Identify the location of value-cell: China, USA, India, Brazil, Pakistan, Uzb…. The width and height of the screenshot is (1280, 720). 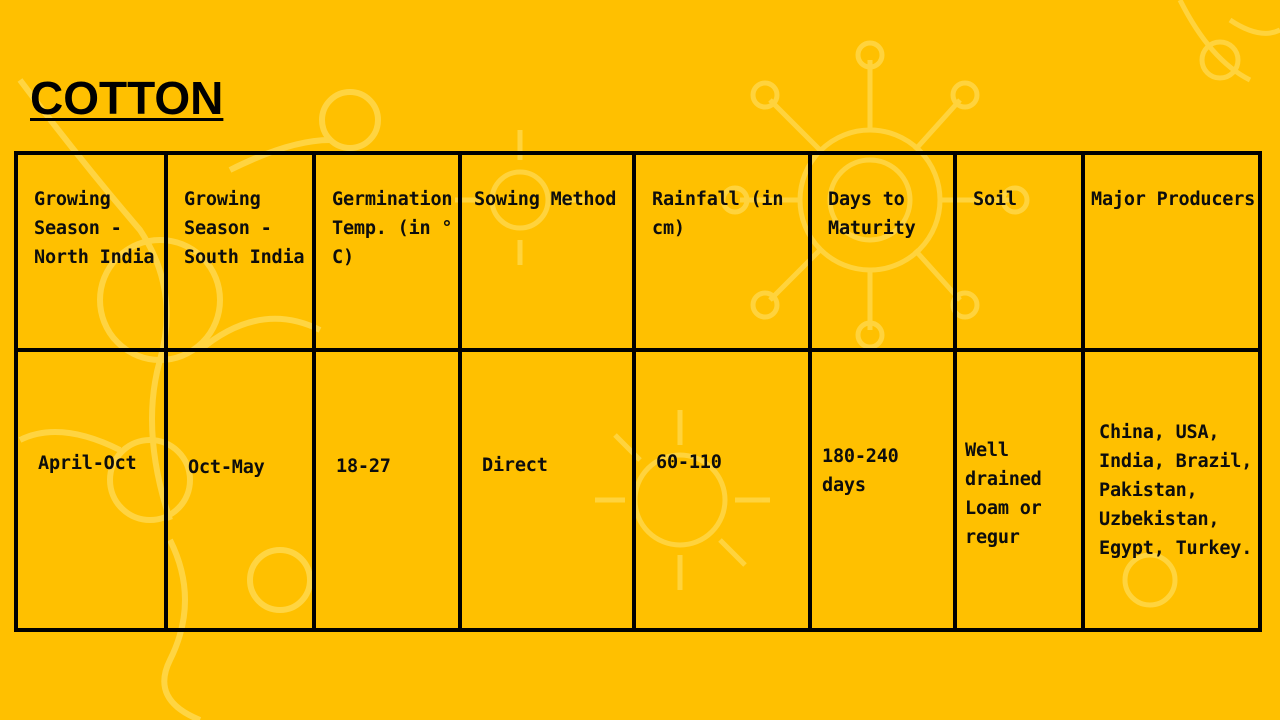
(1171, 490).